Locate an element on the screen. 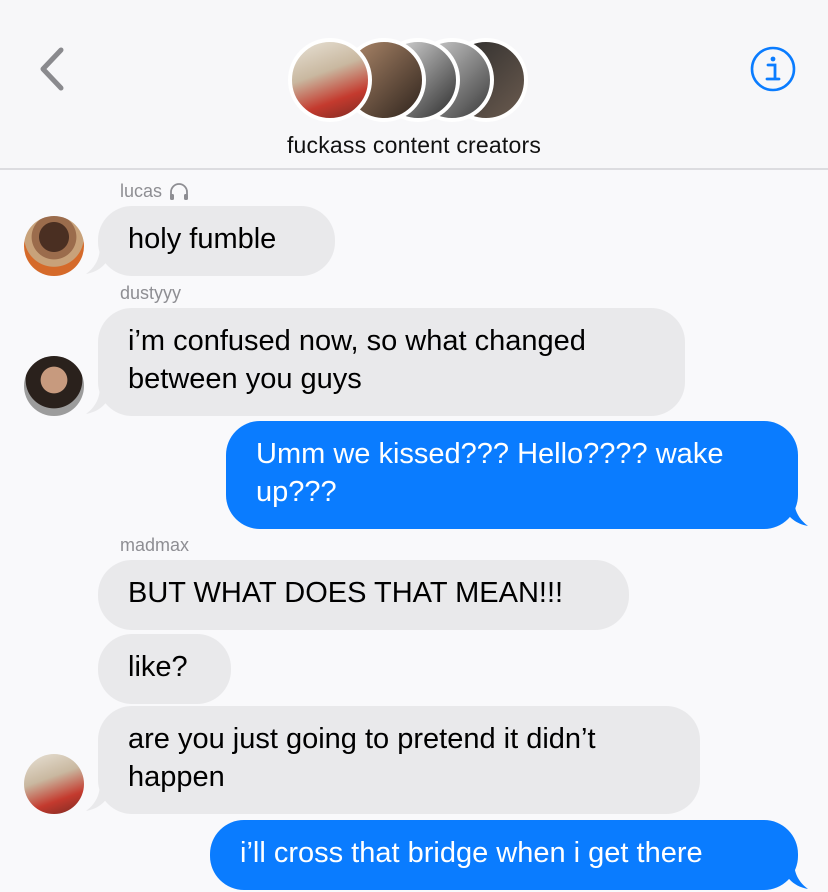 The image size is (828, 892). back-button is located at coordinates (52, 69).